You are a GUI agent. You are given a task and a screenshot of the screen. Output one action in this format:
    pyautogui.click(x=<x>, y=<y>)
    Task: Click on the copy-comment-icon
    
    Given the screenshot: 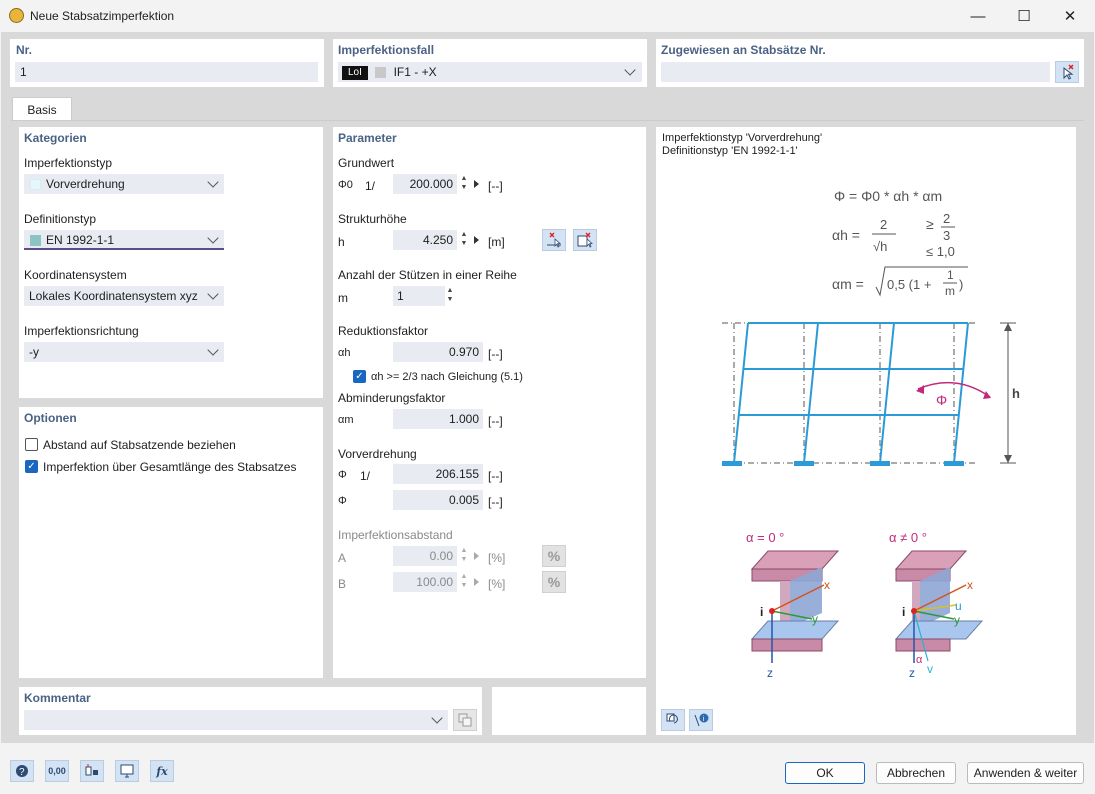 What is the action you would take?
    pyautogui.click(x=465, y=720)
    